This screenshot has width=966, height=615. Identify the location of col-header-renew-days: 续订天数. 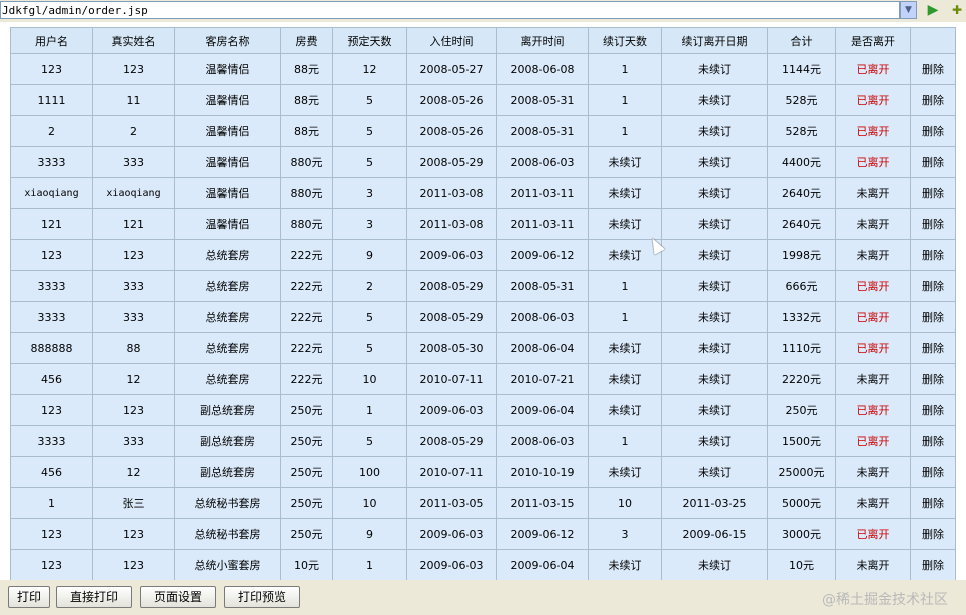
(625, 40).